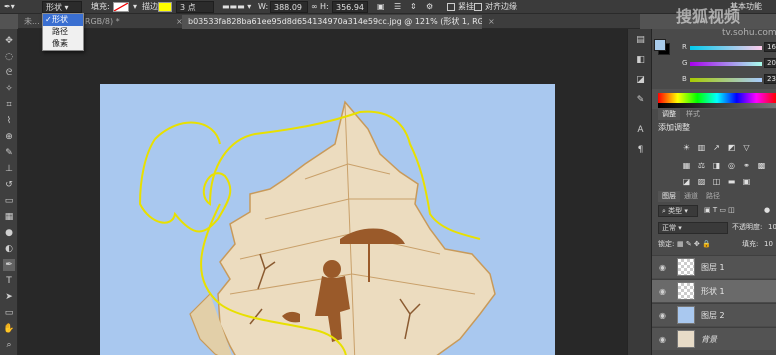 The height and width of the screenshot is (355, 776). I want to click on lasso-tool-icon: ᘓ, so click(9, 73).